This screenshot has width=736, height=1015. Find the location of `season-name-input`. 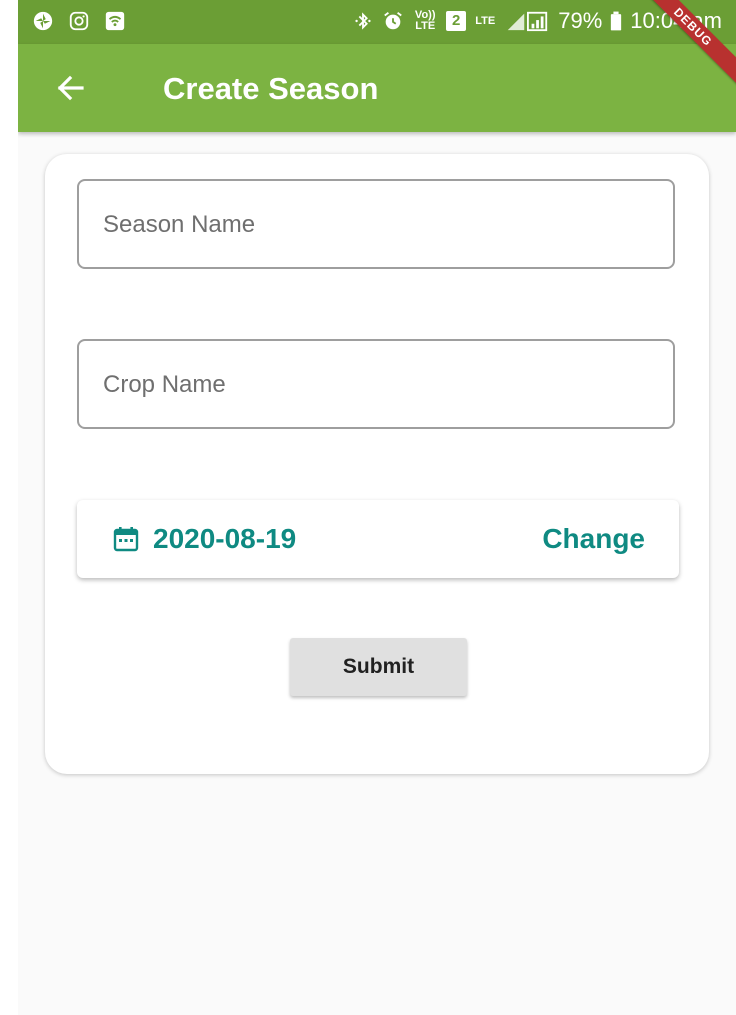

season-name-input is located at coordinates (383, 225).